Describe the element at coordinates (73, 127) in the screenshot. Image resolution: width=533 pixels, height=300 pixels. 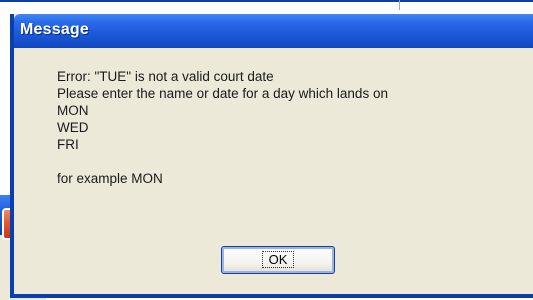
I see `message-line-day: WED` at that location.